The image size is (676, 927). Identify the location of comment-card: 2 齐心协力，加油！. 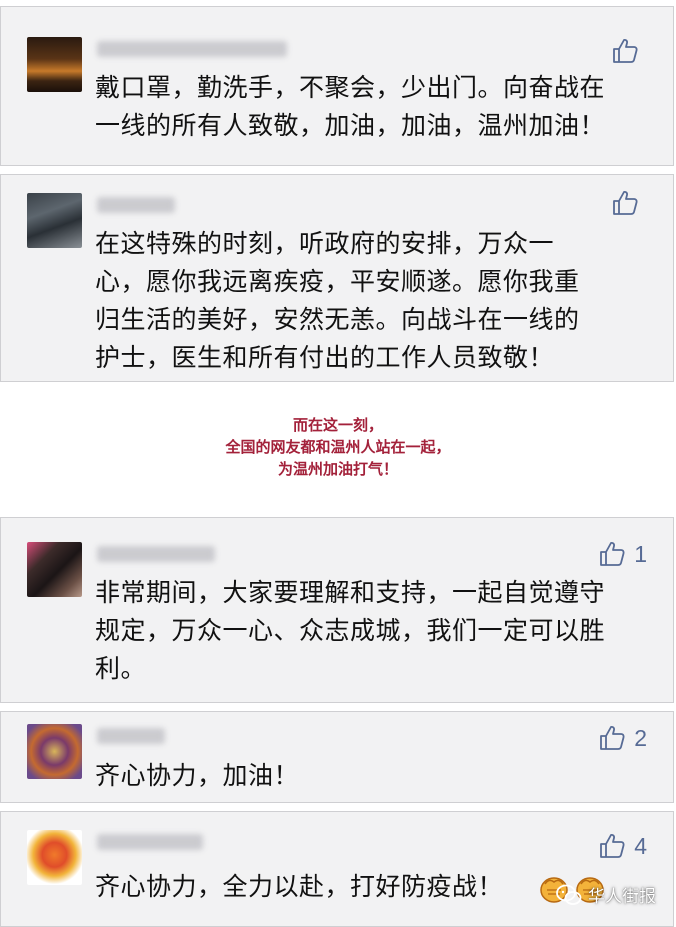
(337, 757).